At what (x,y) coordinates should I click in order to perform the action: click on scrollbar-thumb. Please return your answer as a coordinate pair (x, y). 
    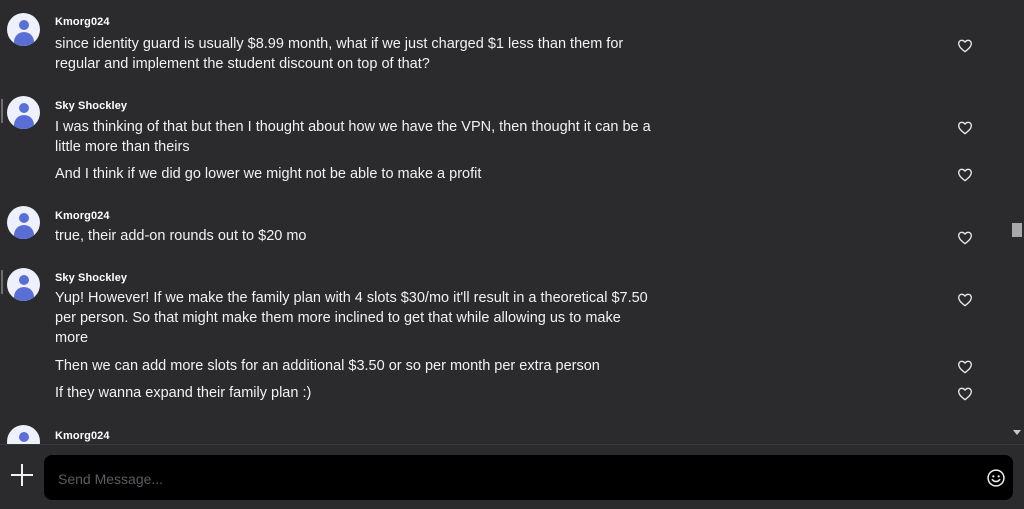
    Looking at the image, I should click on (1017, 230).